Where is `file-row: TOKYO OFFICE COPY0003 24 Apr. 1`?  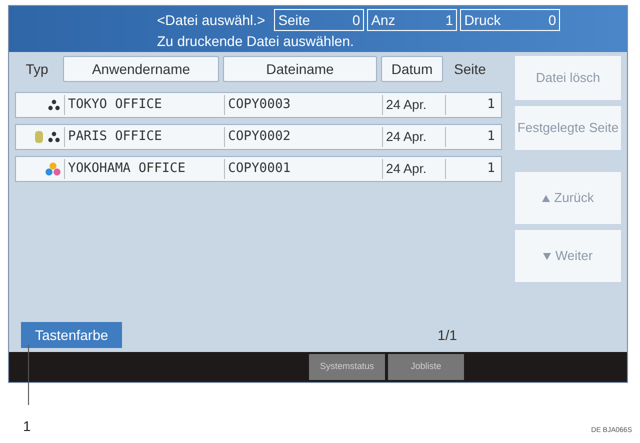
file-row: TOKYO OFFICE COPY0003 24 Apr. 1 is located at coordinates (258, 105).